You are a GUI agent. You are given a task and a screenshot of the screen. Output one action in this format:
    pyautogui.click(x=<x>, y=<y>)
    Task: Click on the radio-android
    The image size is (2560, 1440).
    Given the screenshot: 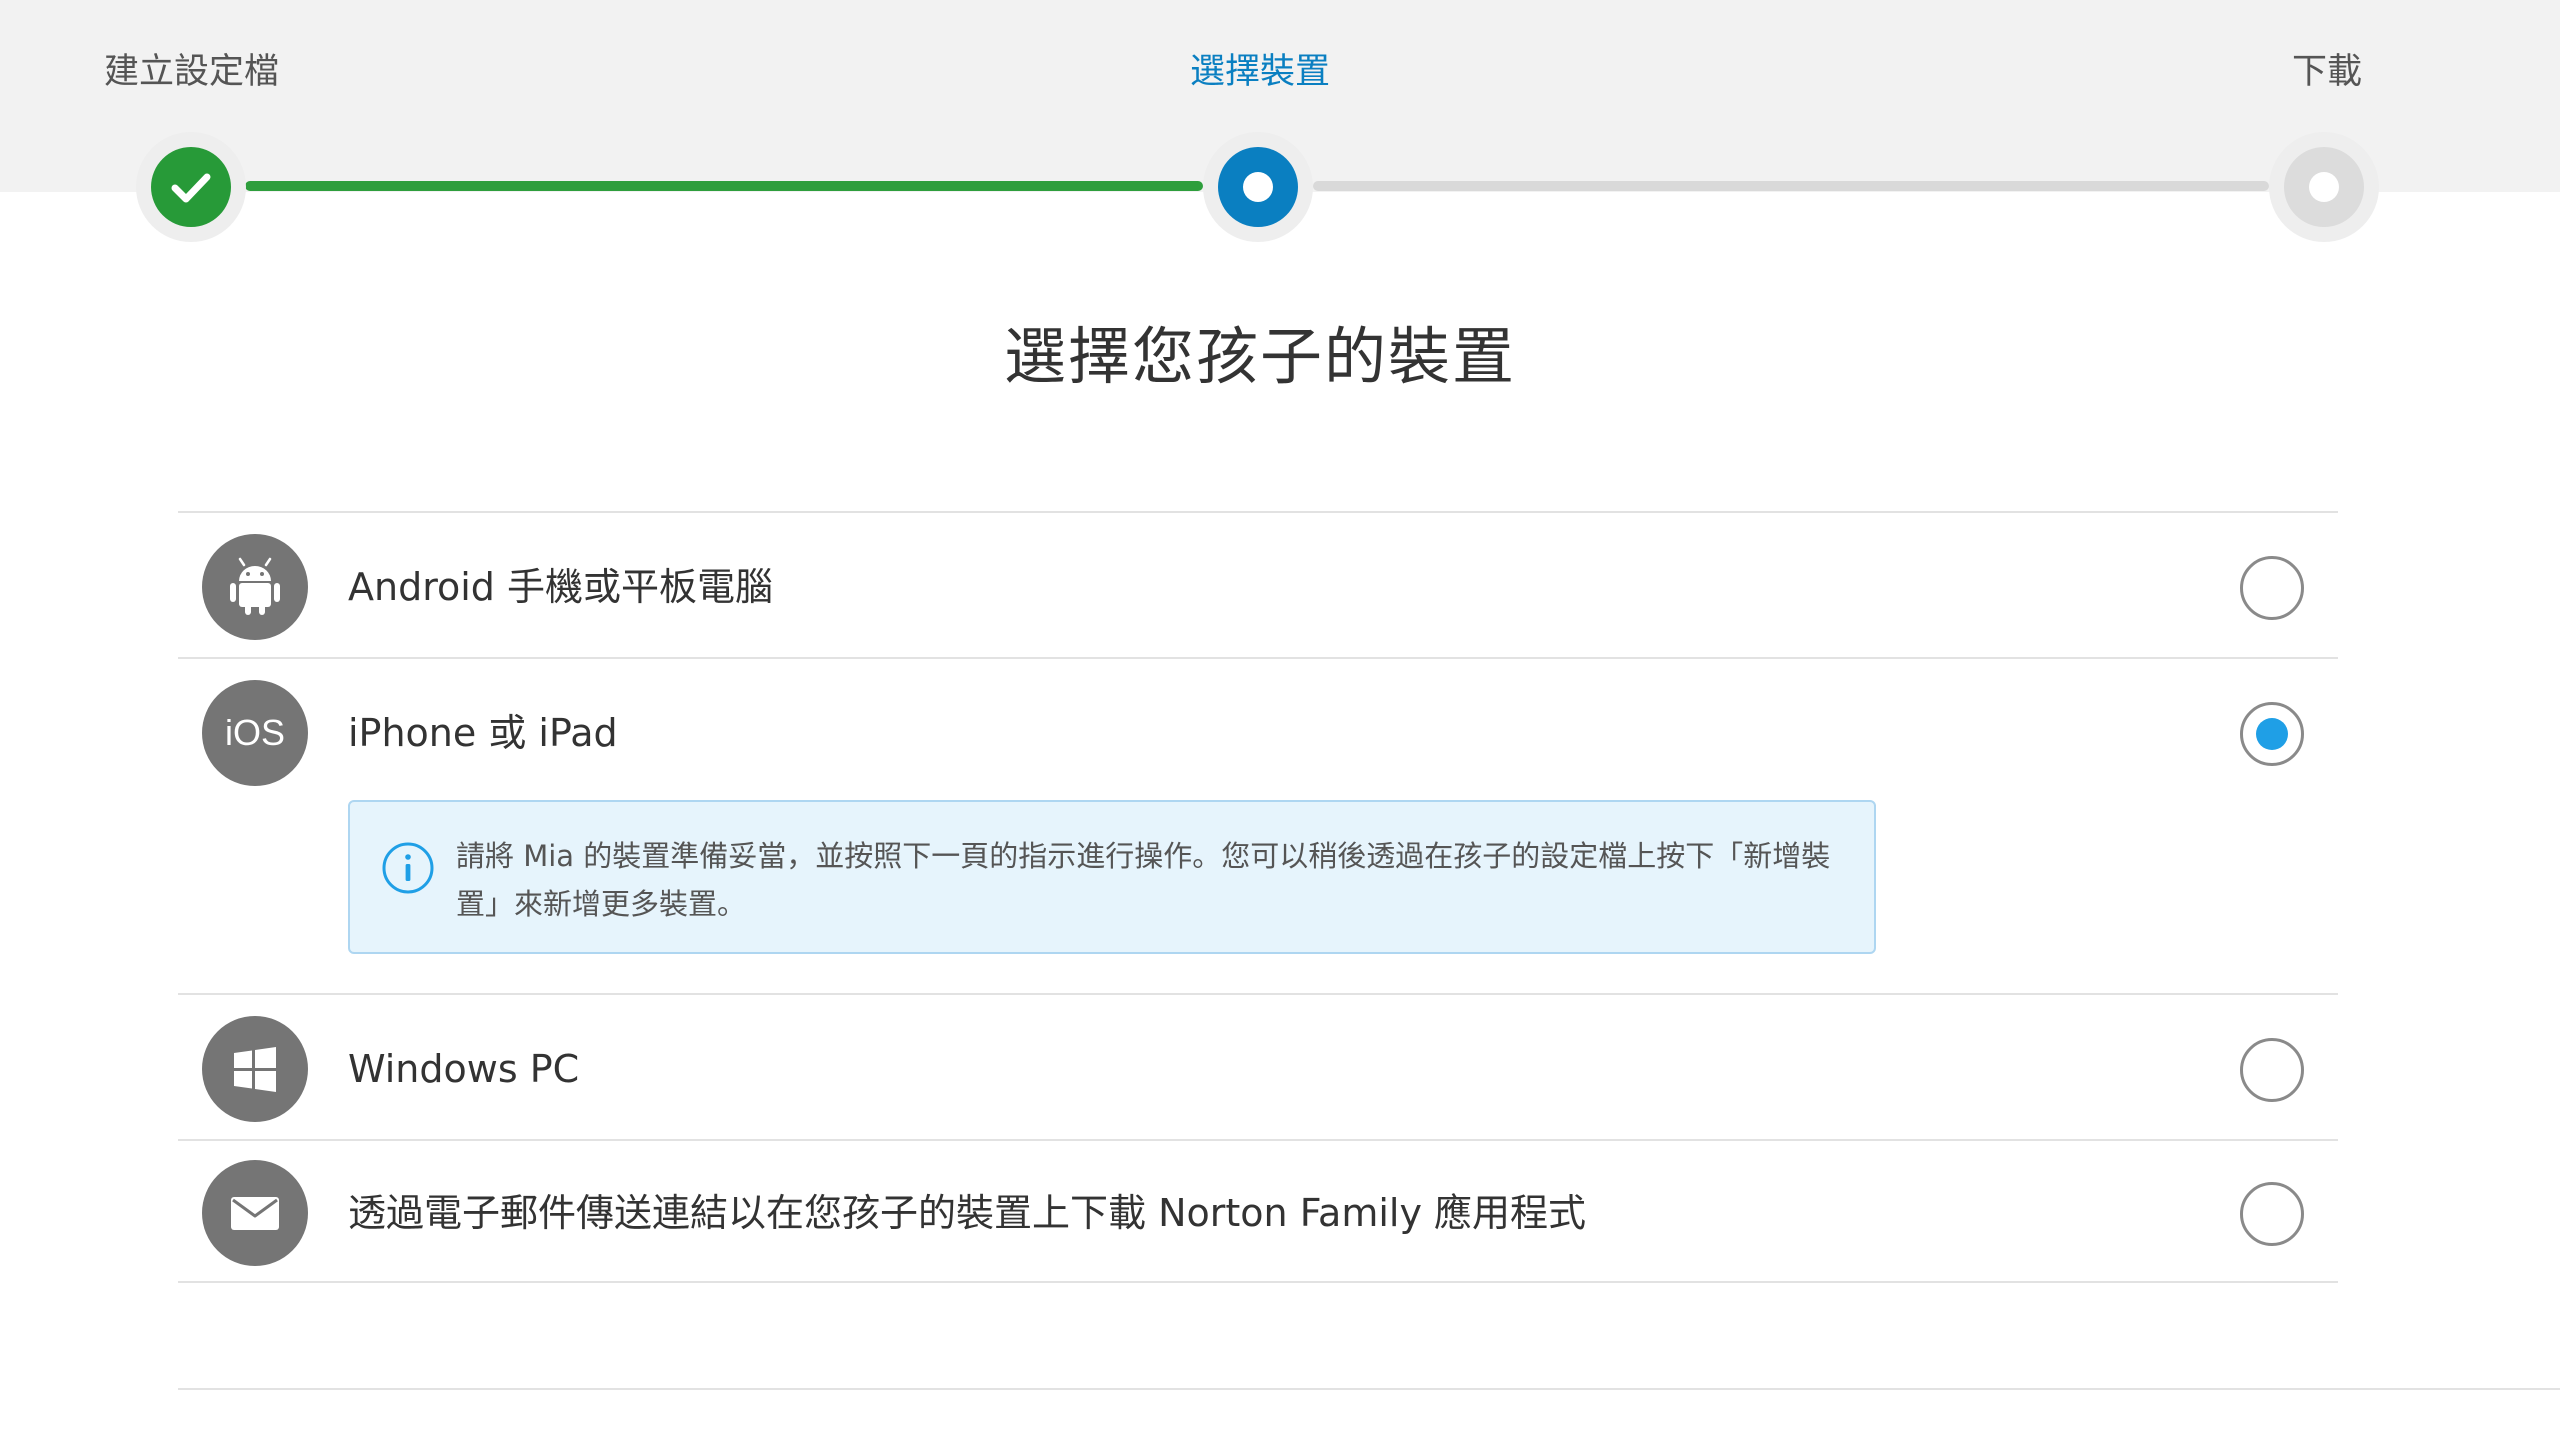 What is the action you would take?
    pyautogui.click(x=2272, y=588)
    